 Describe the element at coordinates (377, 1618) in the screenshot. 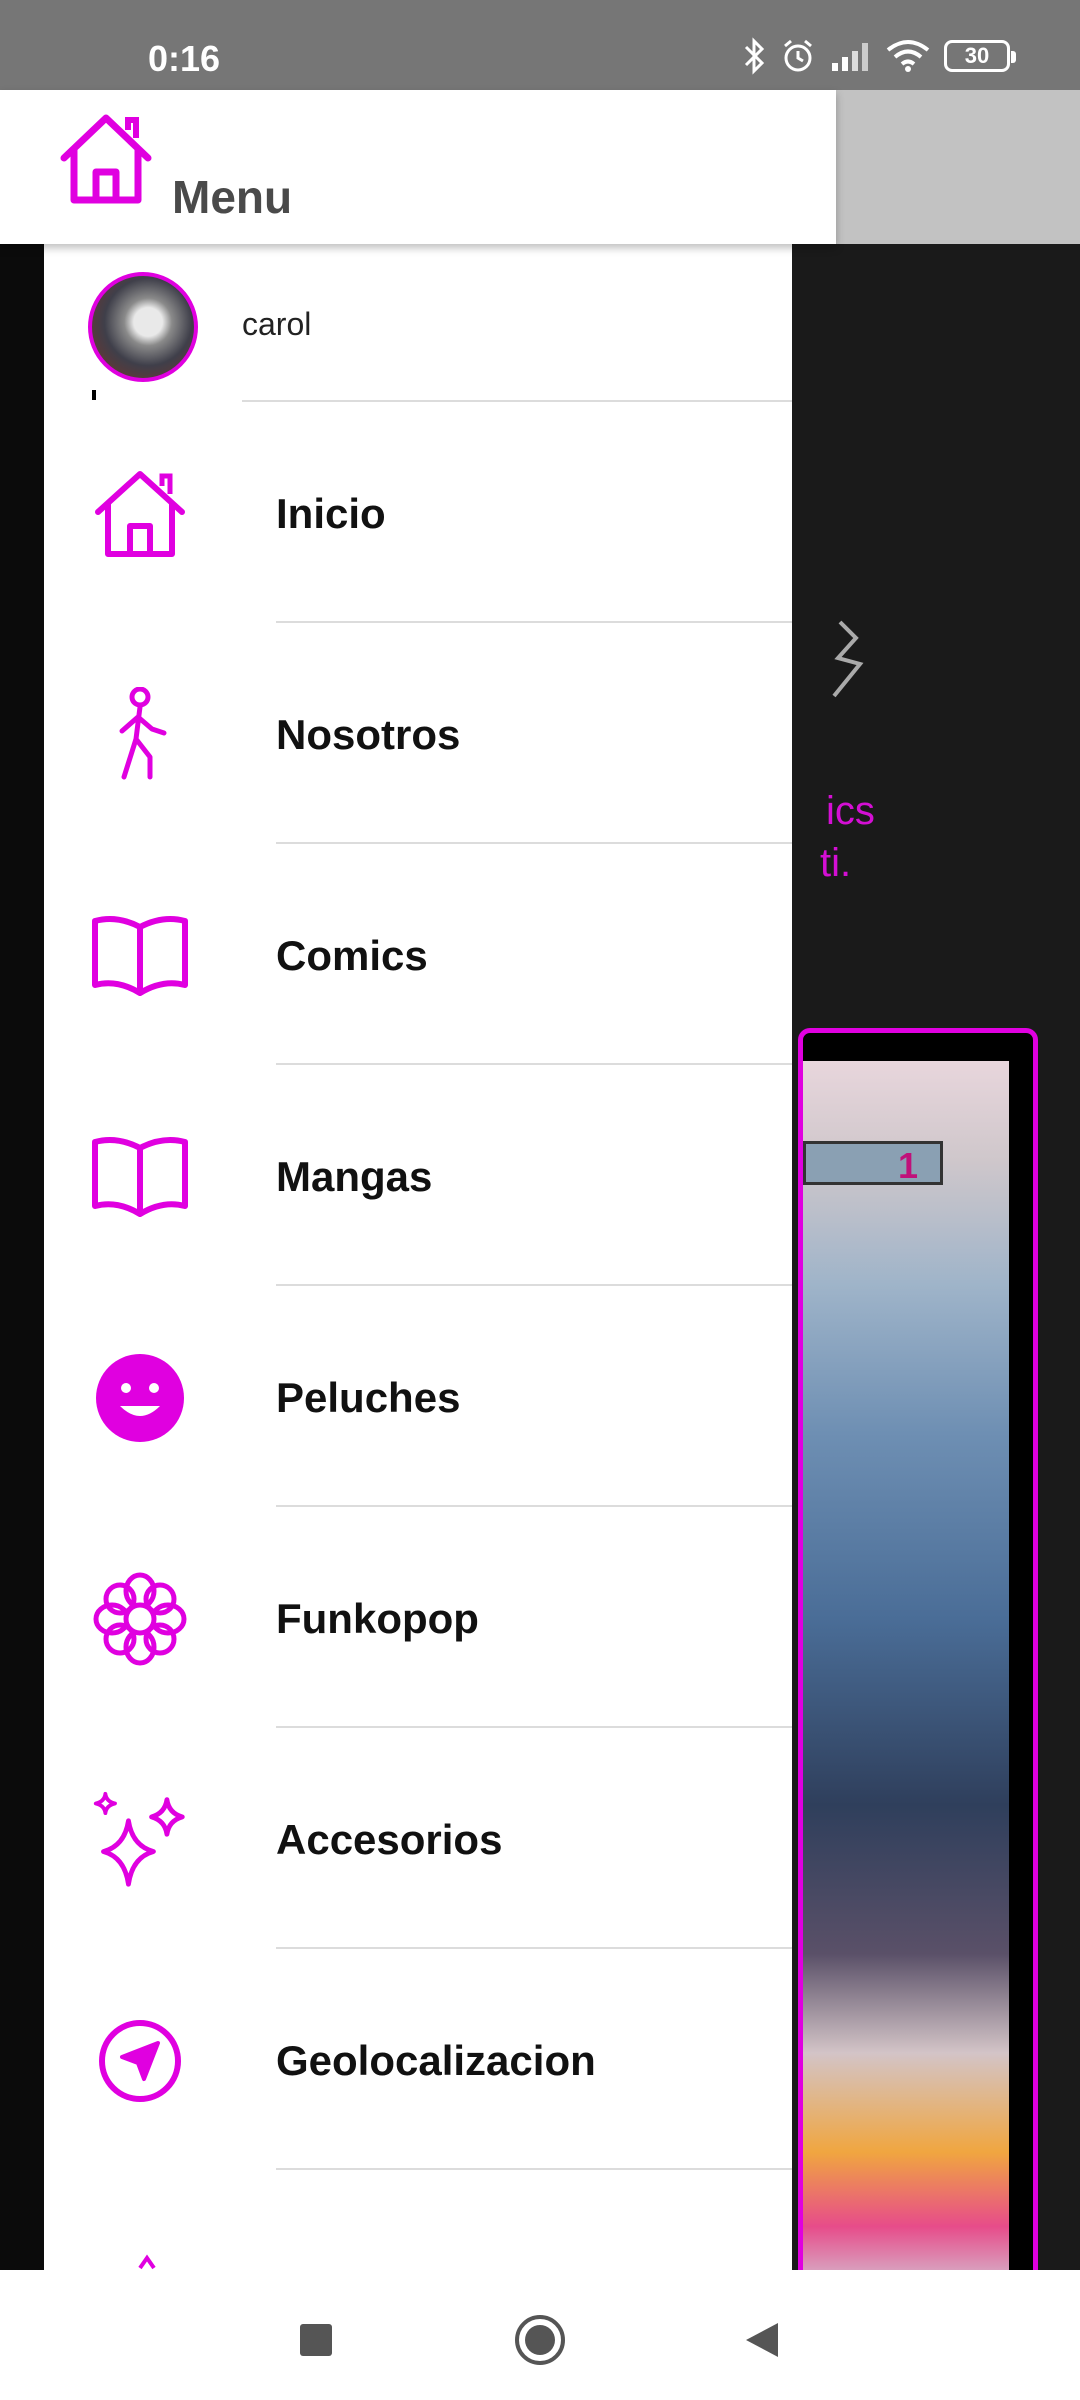

I see `menu-item-label: Funkopop` at that location.